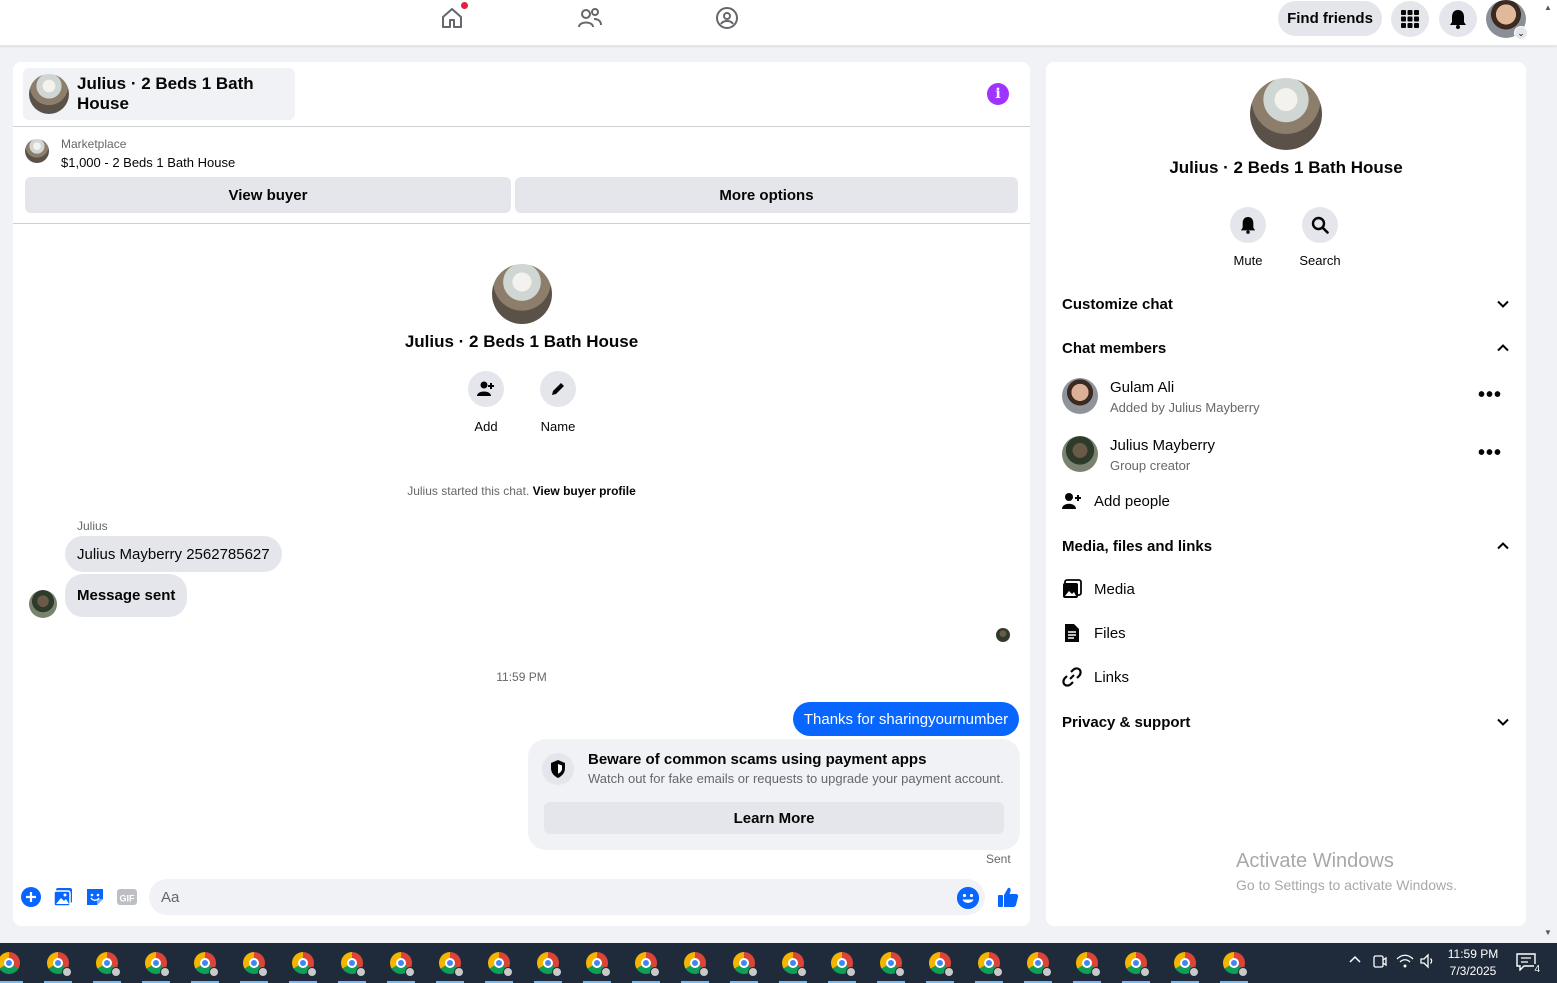 The height and width of the screenshot is (983, 1557). I want to click on files-item: Files, so click(1094, 633).